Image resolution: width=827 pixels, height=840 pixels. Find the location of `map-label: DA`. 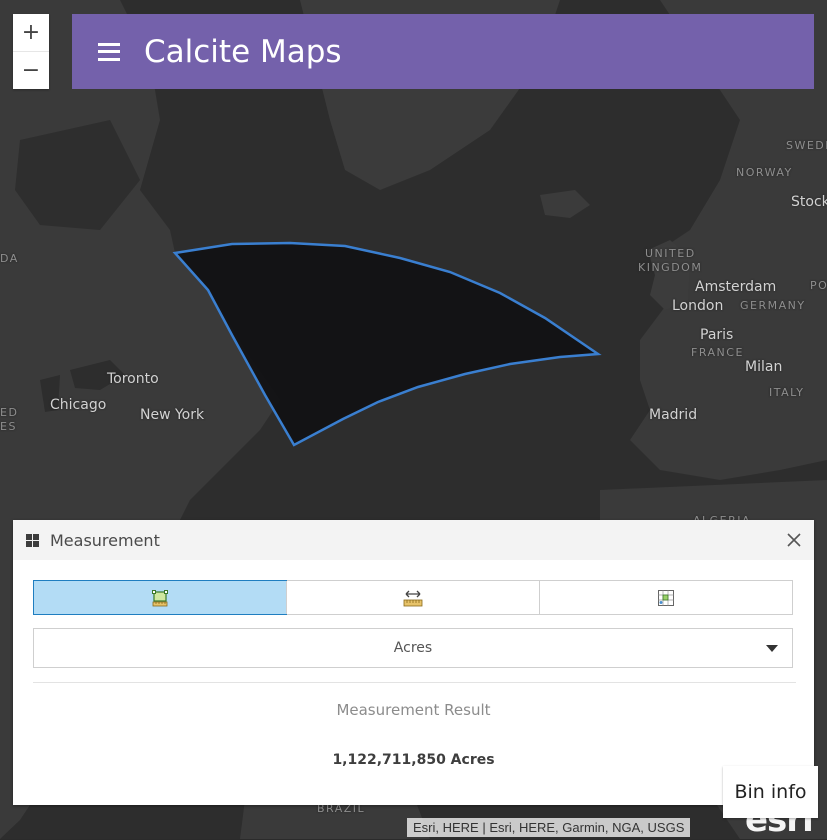

map-label: DA is located at coordinates (9, 258).